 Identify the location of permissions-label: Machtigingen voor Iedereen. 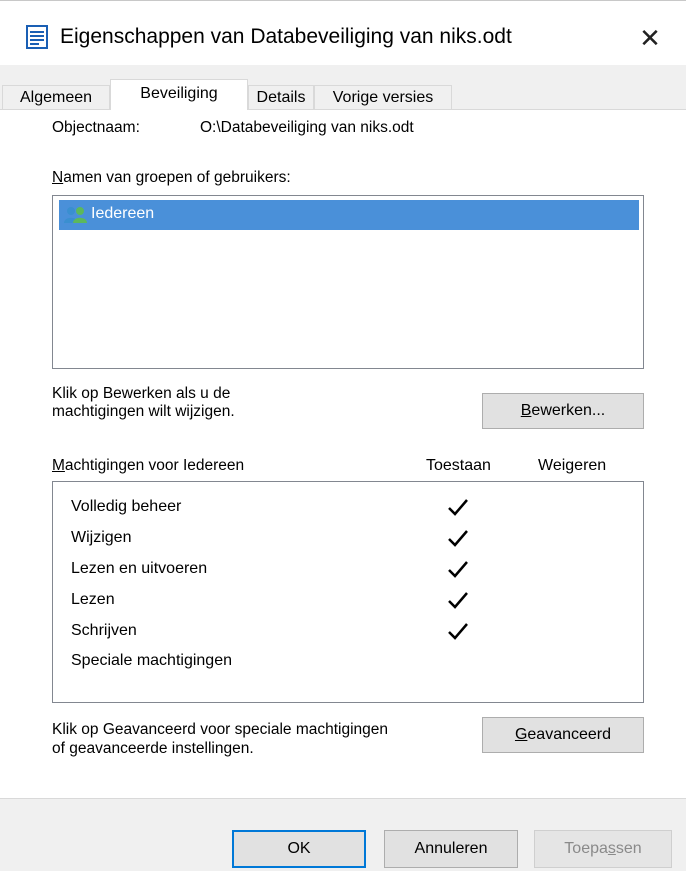
(148, 466).